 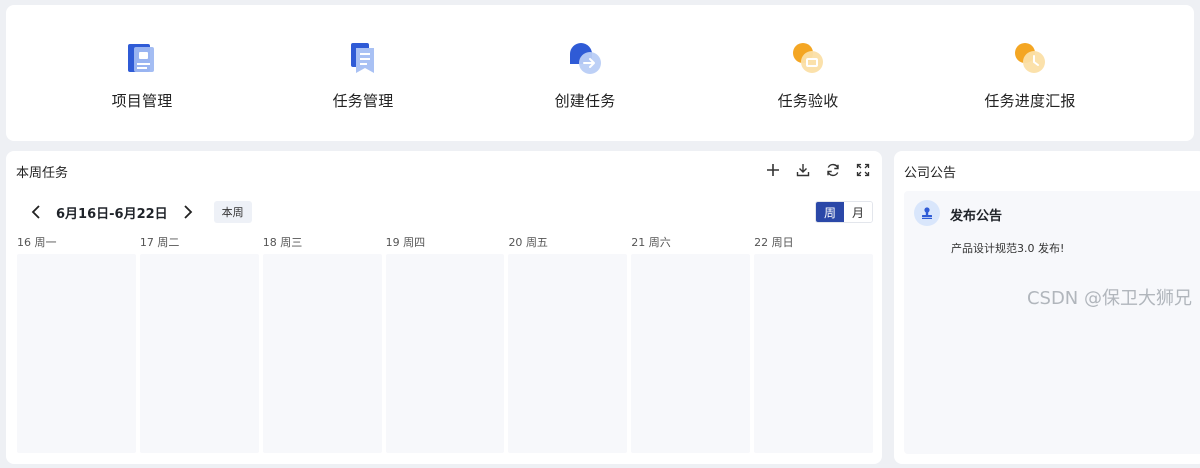 I want to click on quick-action-label: 项目管理, so click(x=142, y=101).